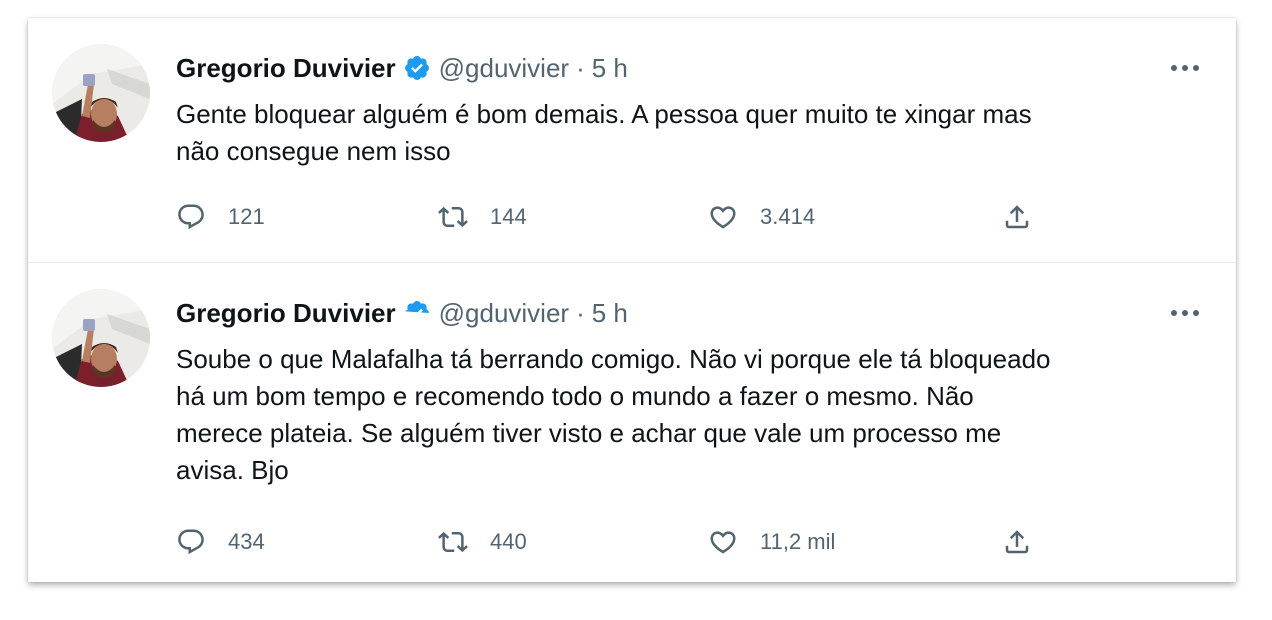  Describe the element at coordinates (246, 216) in the screenshot. I see `reply-count: 121` at that location.